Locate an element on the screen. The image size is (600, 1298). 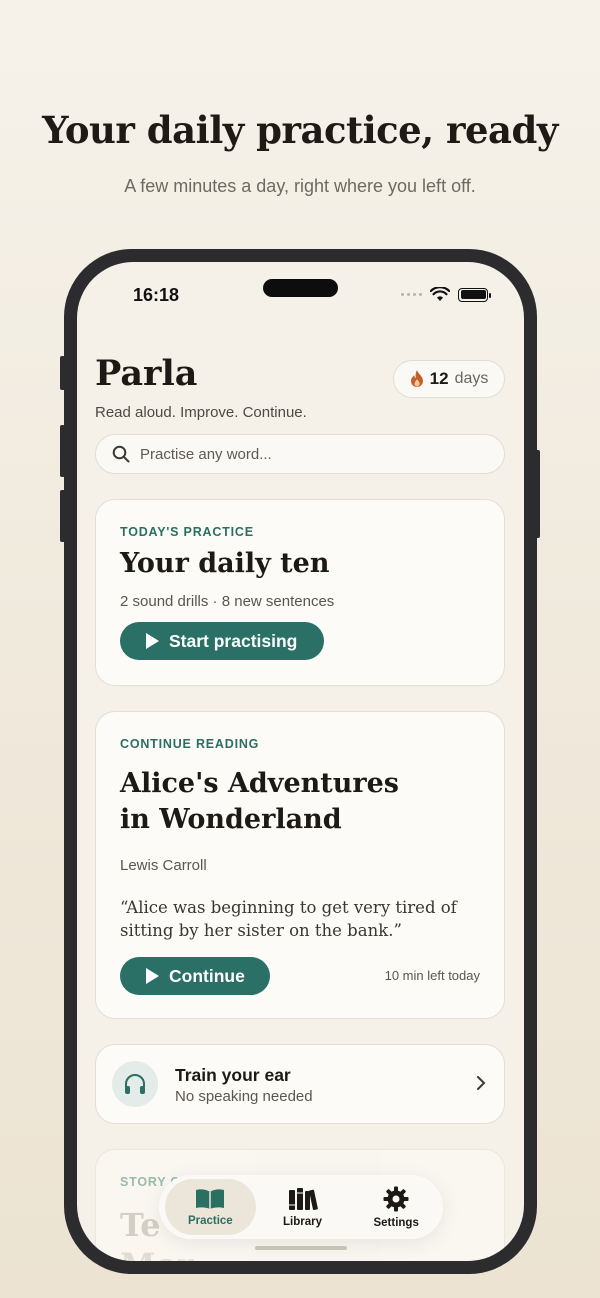
train-ear-title: Train your ear is located at coordinates (233, 1075).